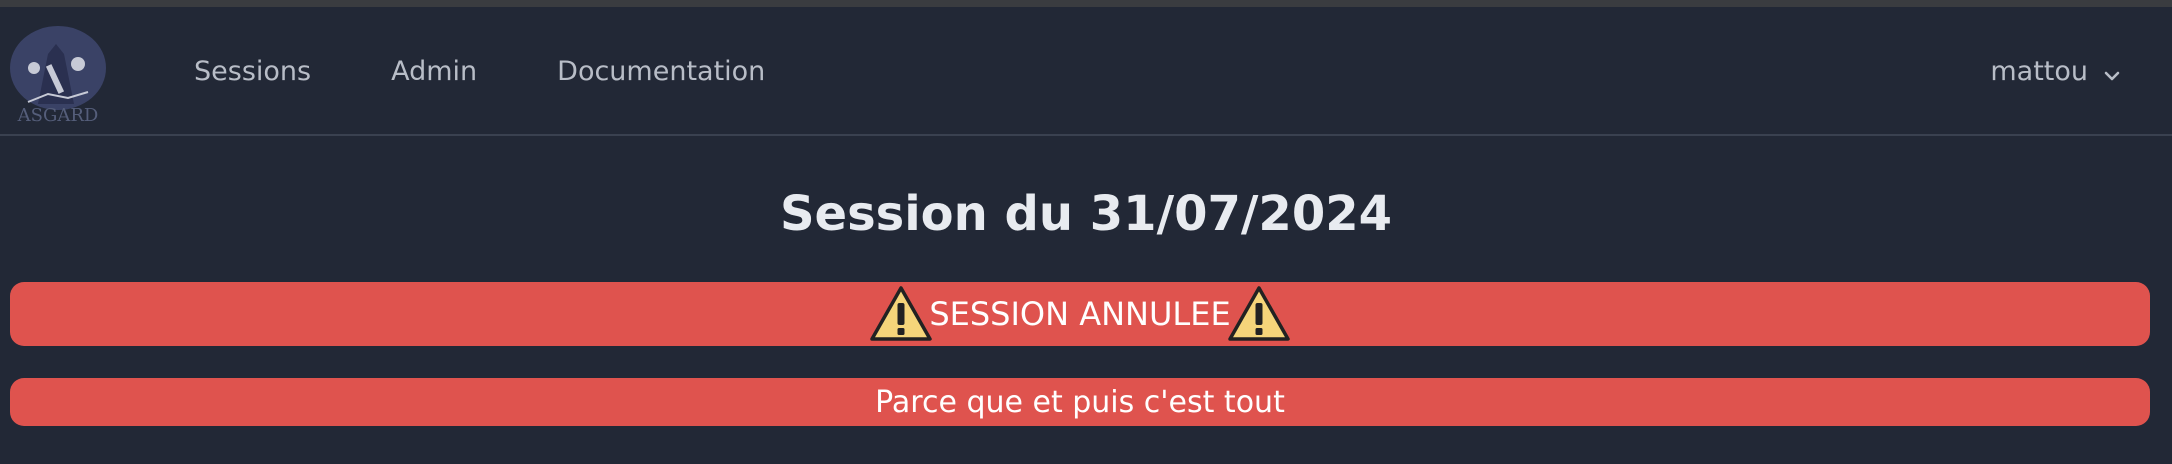 The width and height of the screenshot is (2172, 464). What do you see at coordinates (58, 114) in the screenshot?
I see `logo-text: ASGARD` at bounding box center [58, 114].